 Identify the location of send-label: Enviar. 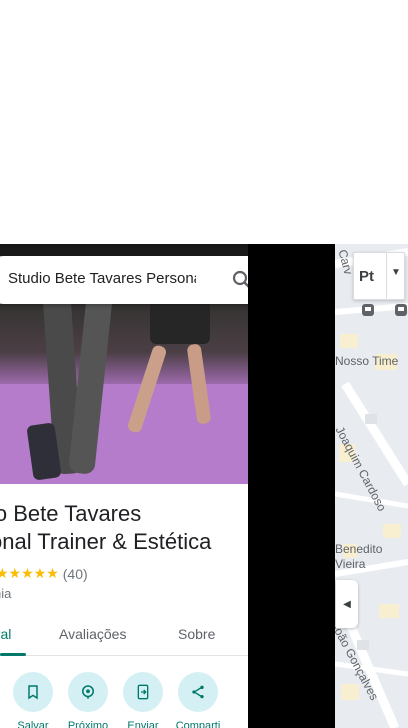
(143, 724).